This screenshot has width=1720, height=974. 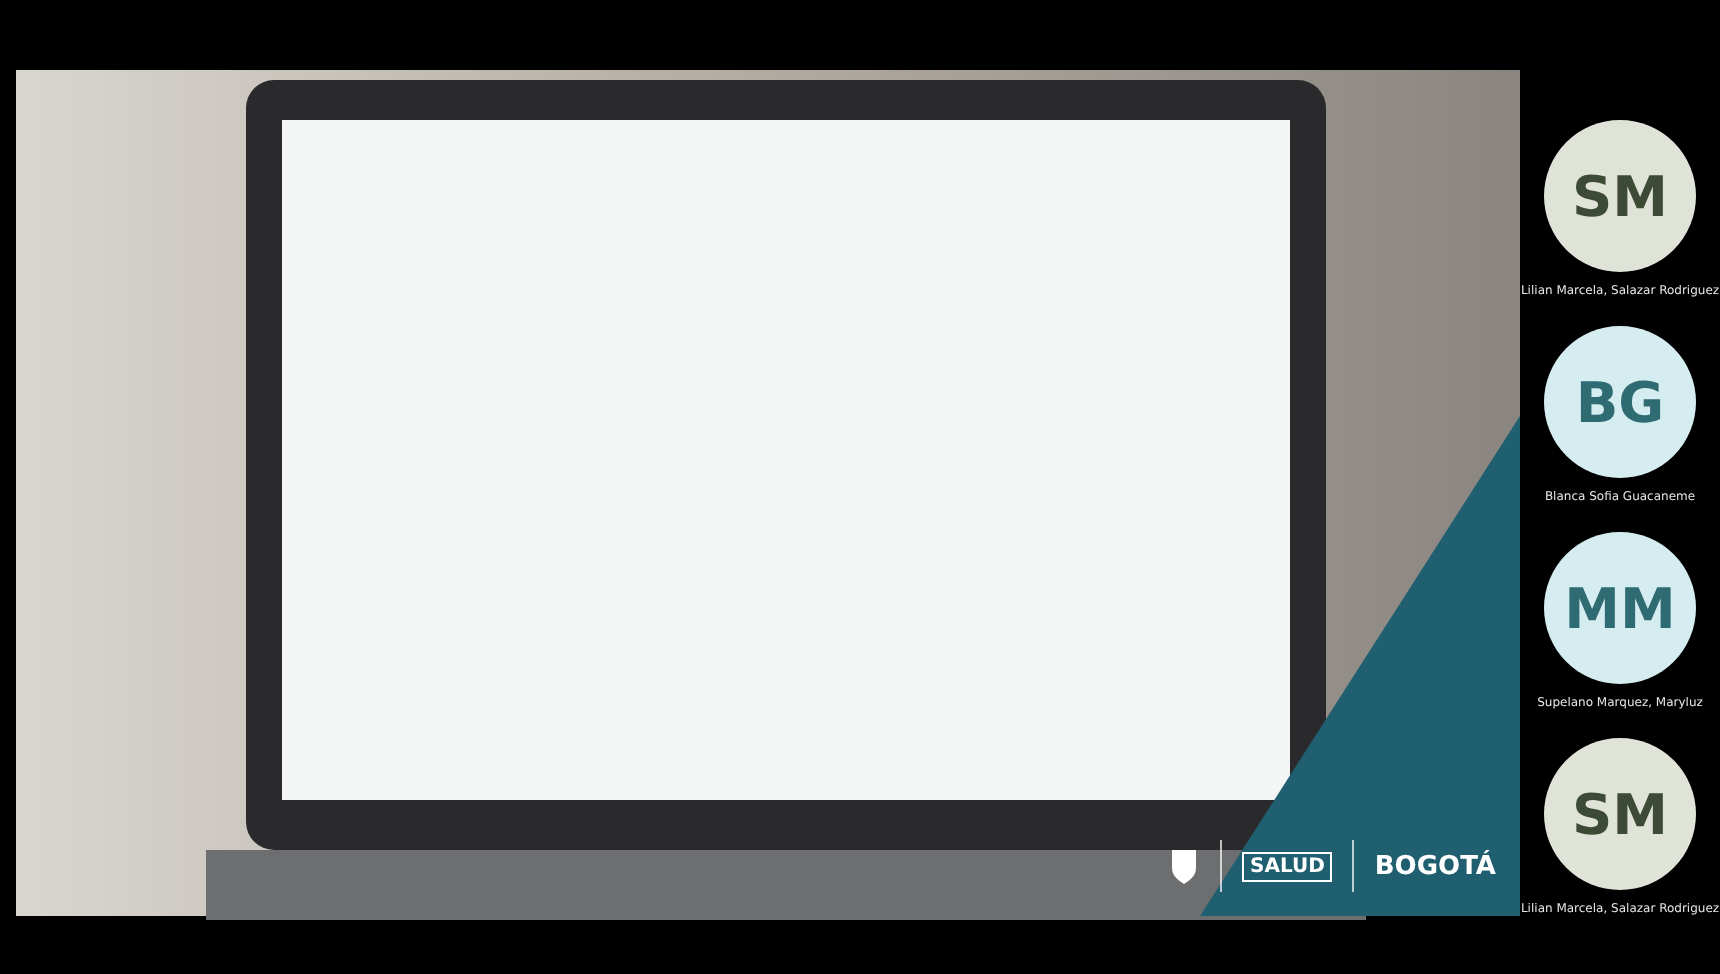 I want to click on city-logo: BOGOTÁ, so click(x=1435, y=866).